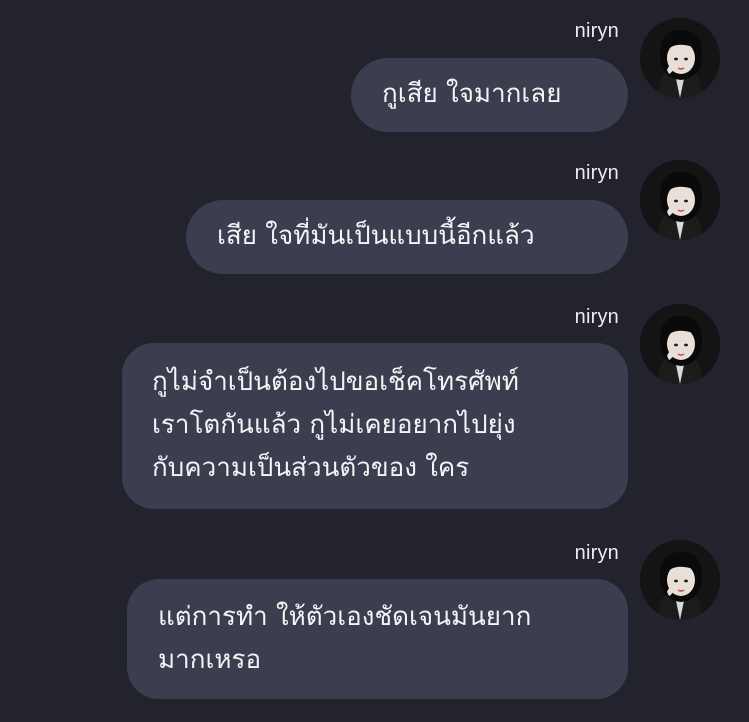 The height and width of the screenshot is (722, 749). Describe the element at coordinates (311, 468) in the screenshot. I see `message-text-line: กับความเป็นส่วนตัวของ ใคร` at that location.